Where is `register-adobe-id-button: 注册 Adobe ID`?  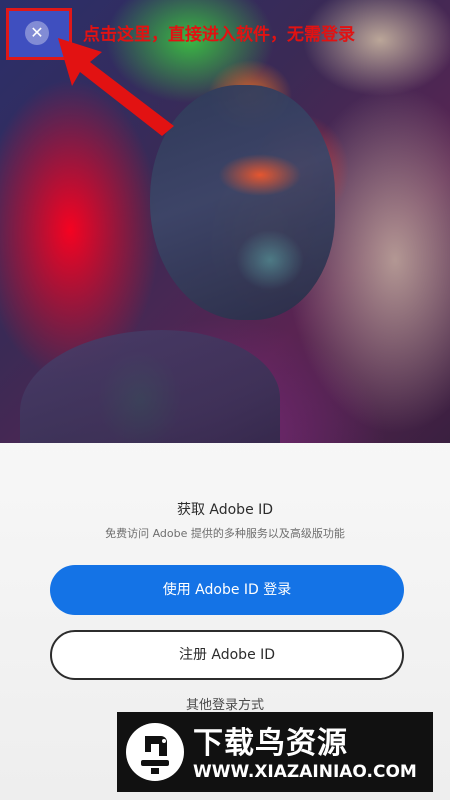 register-adobe-id-button: 注册 Adobe ID is located at coordinates (227, 655).